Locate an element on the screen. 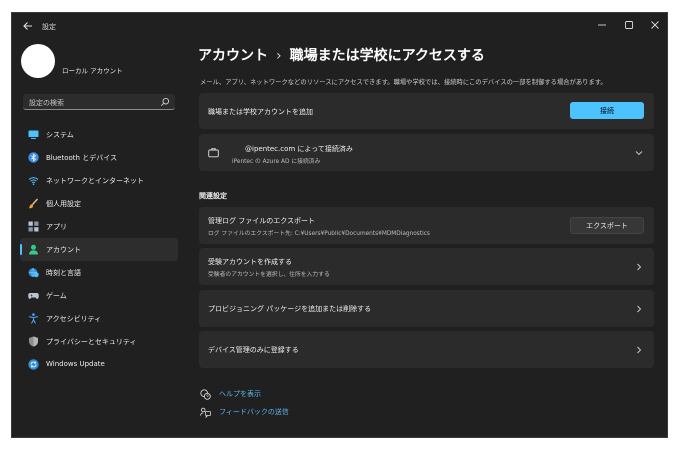 This screenshot has width=680, height=451. sidebar-item-label: Bluetooth とデバイス is located at coordinates (81, 158).